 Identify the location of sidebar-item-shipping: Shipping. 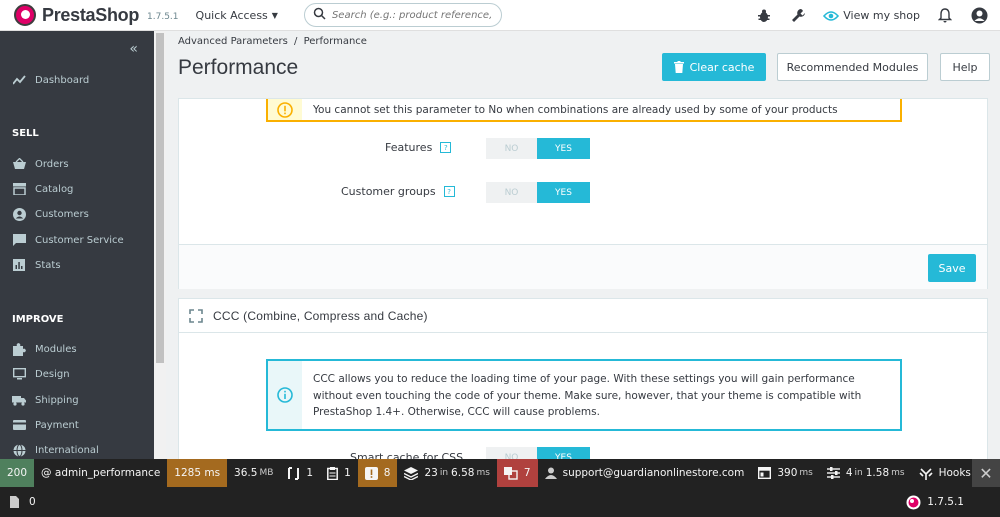
(45, 400).